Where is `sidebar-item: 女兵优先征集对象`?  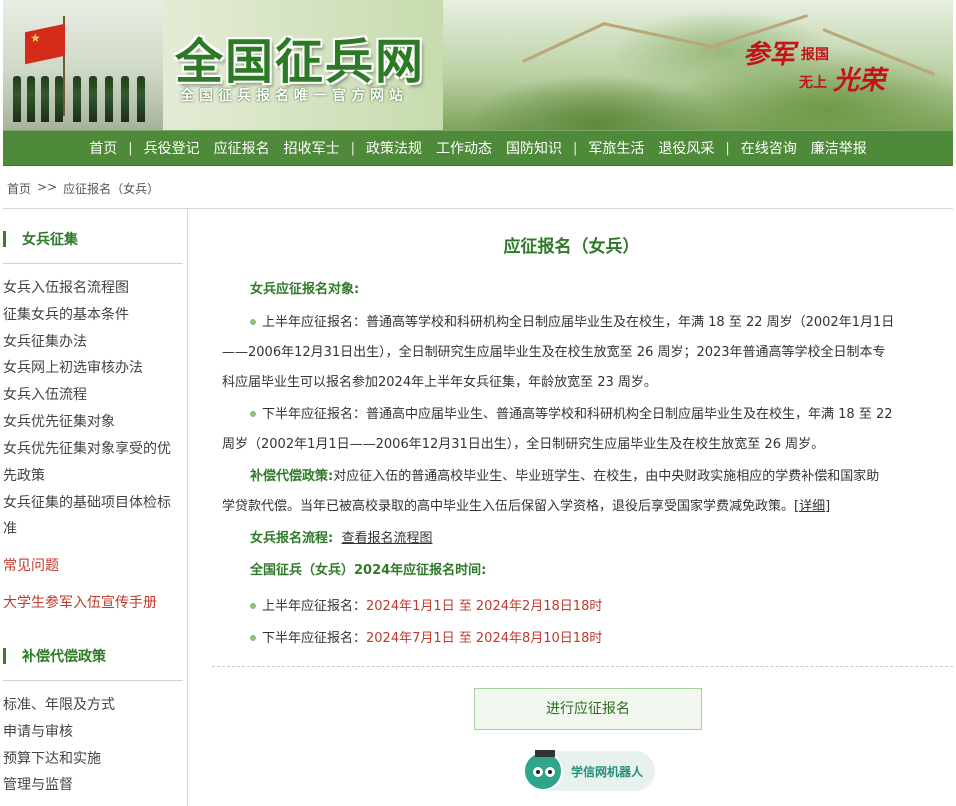 sidebar-item: 女兵优先征集对象 is located at coordinates (94, 422).